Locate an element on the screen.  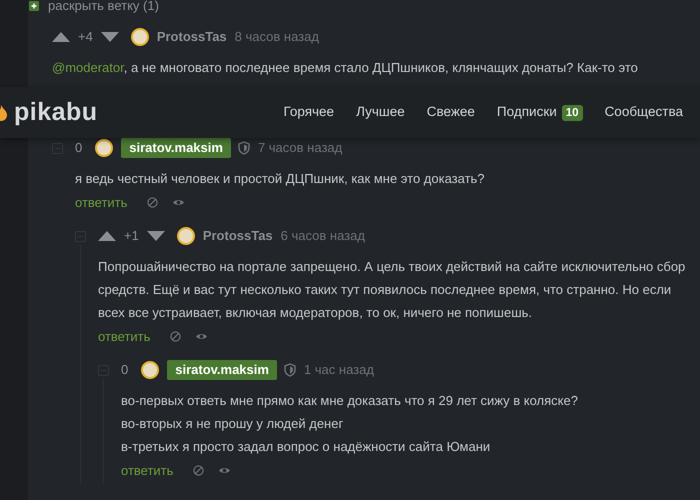
comment-text: в-третьих я просто задал вопрос о надёжности сайта Юмани is located at coordinates (306, 447).